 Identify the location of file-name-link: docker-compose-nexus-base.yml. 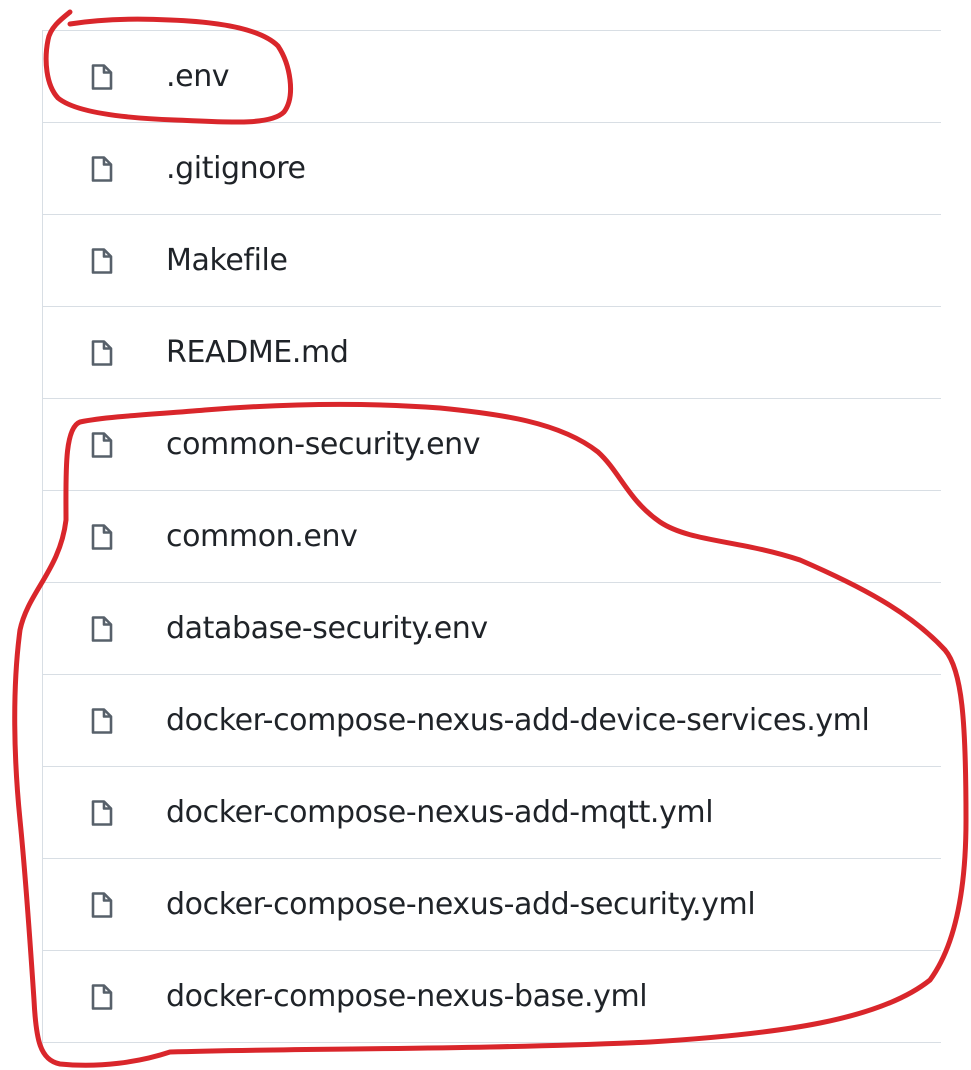
(407, 996).